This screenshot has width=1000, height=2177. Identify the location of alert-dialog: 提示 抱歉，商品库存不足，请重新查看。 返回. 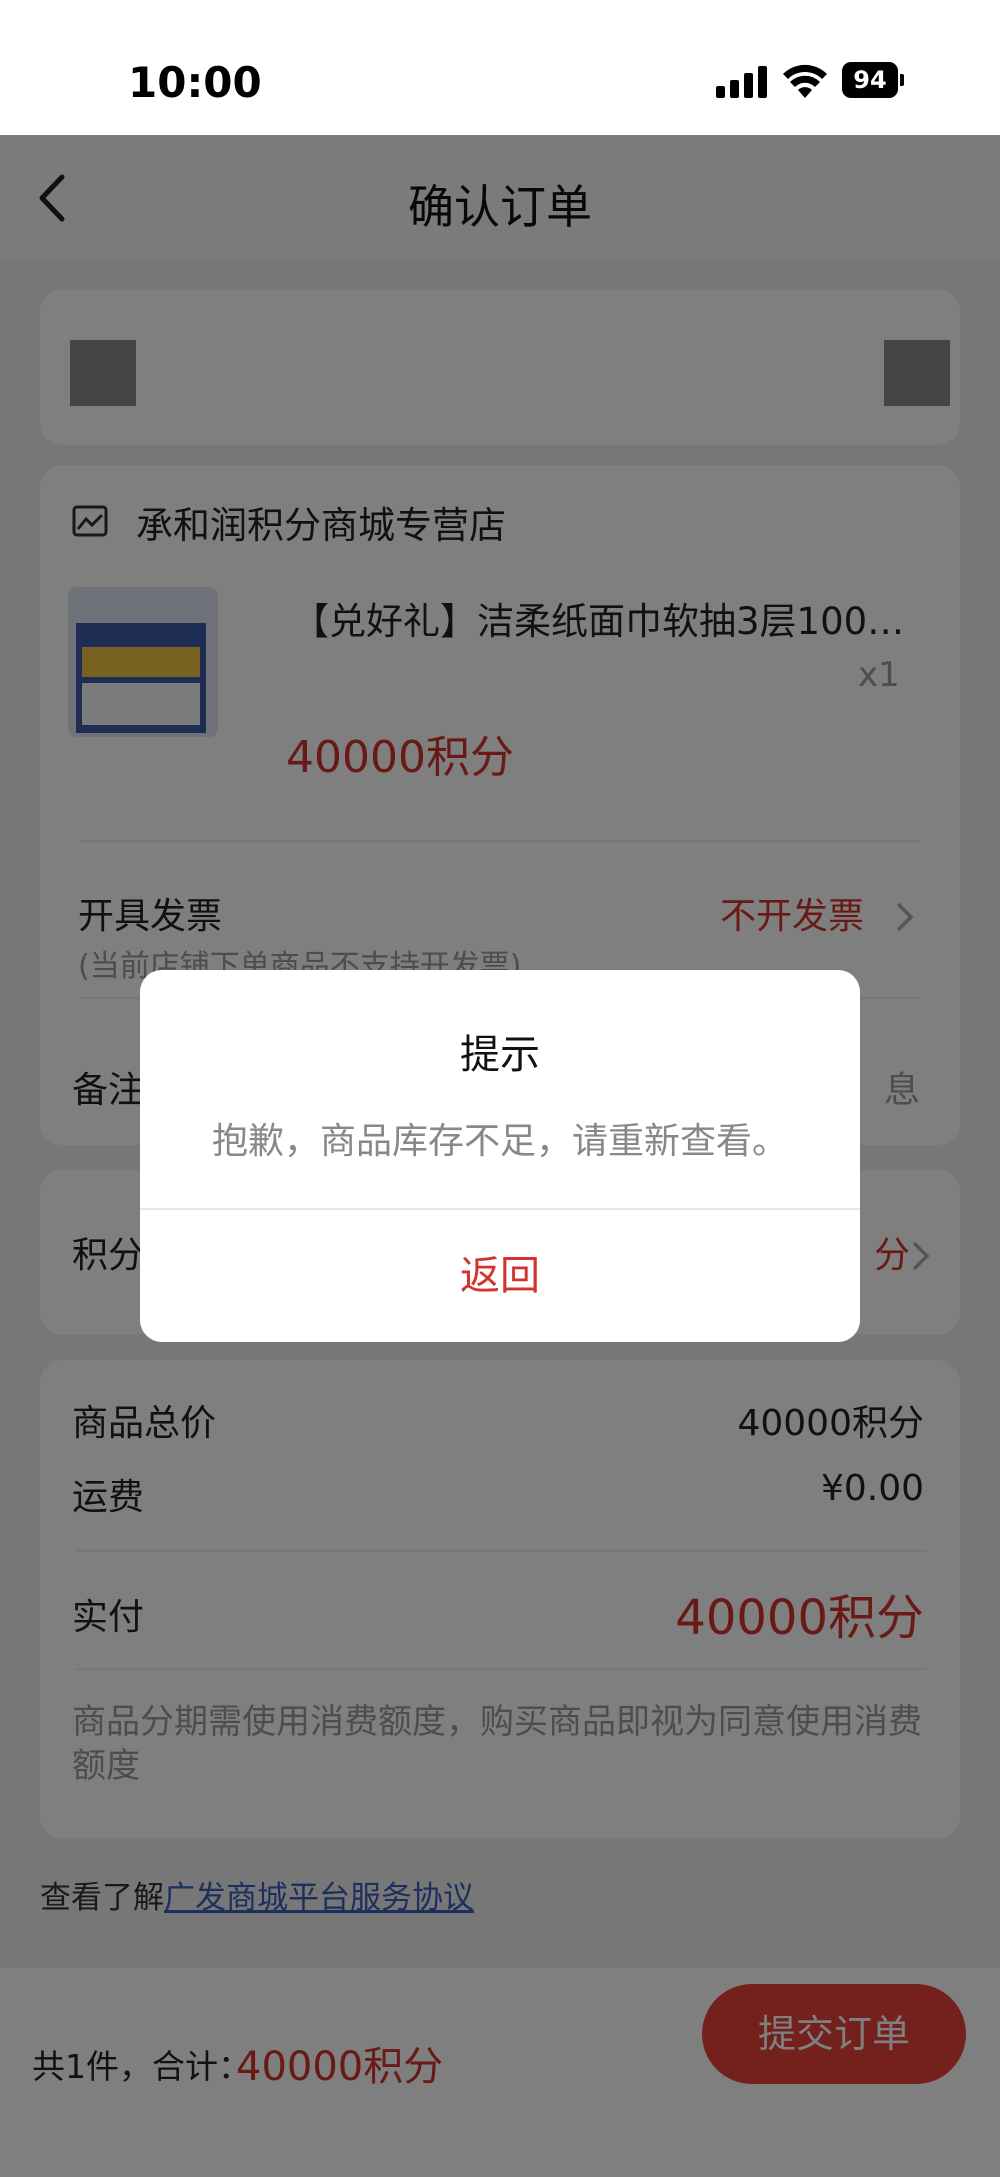
(500, 1156).